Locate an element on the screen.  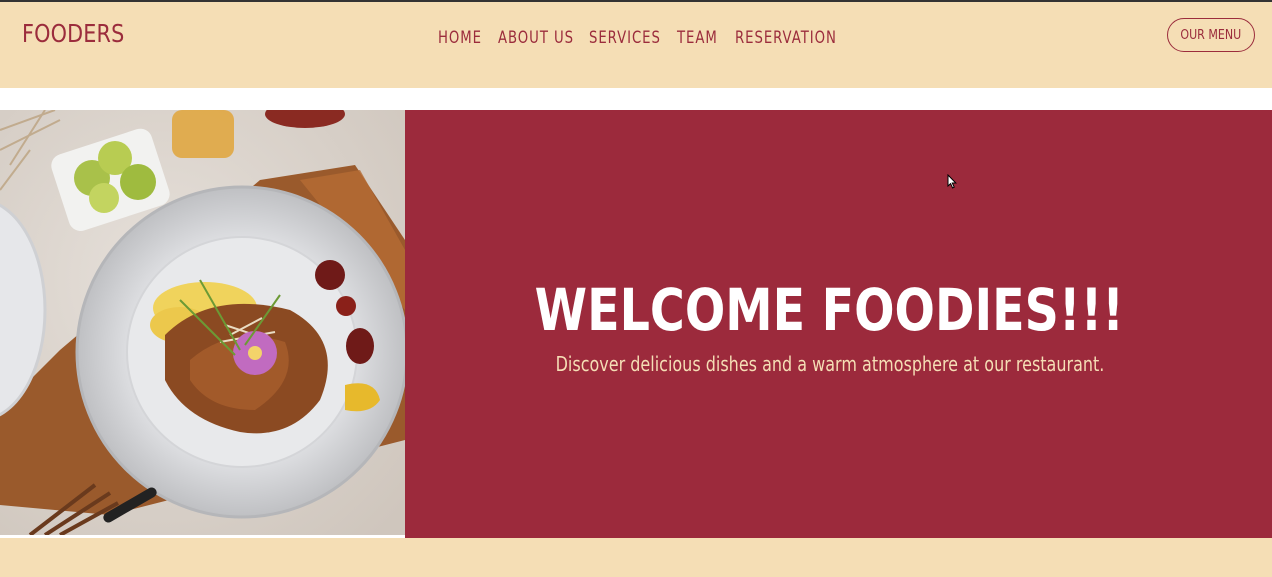
nav-item-home: HOME is located at coordinates (468, 38).